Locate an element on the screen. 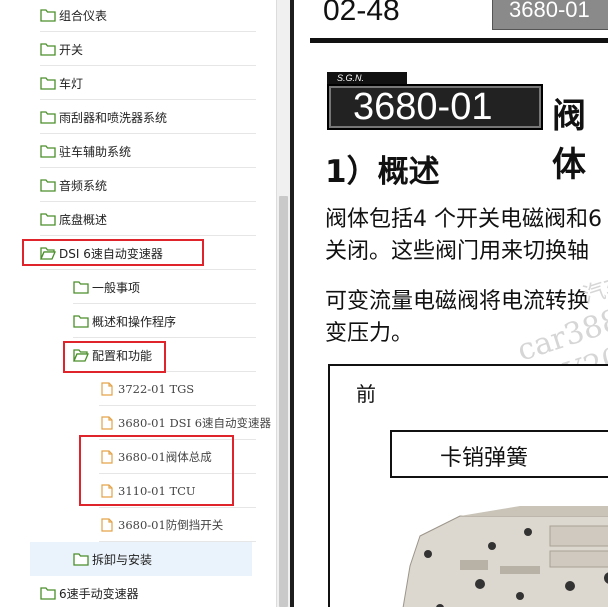 Image resolution: width=608 pixels, height=607 pixels. tree-item-overview-procedures: 概述和操作程序 is located at coordinates (174, 321).